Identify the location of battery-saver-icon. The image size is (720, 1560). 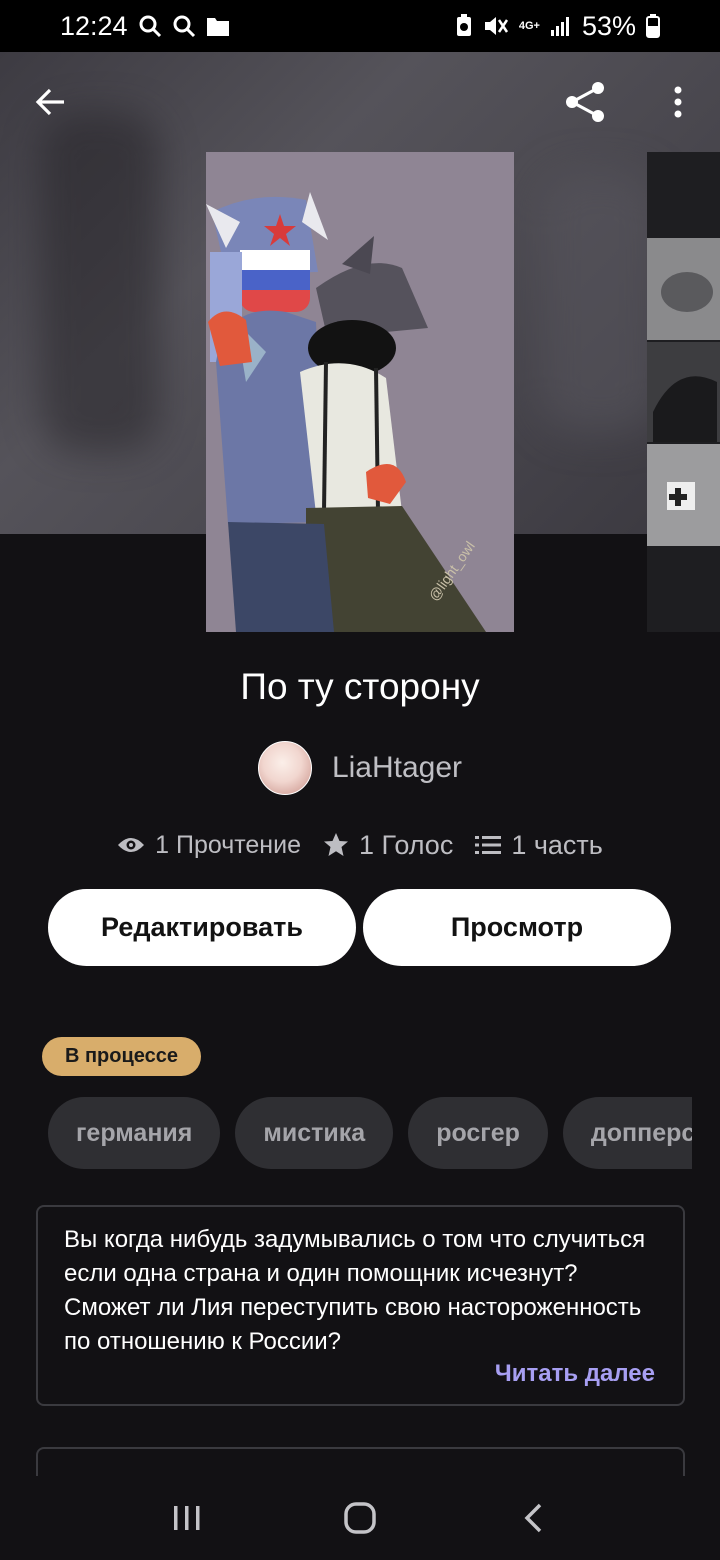
(464, 26).